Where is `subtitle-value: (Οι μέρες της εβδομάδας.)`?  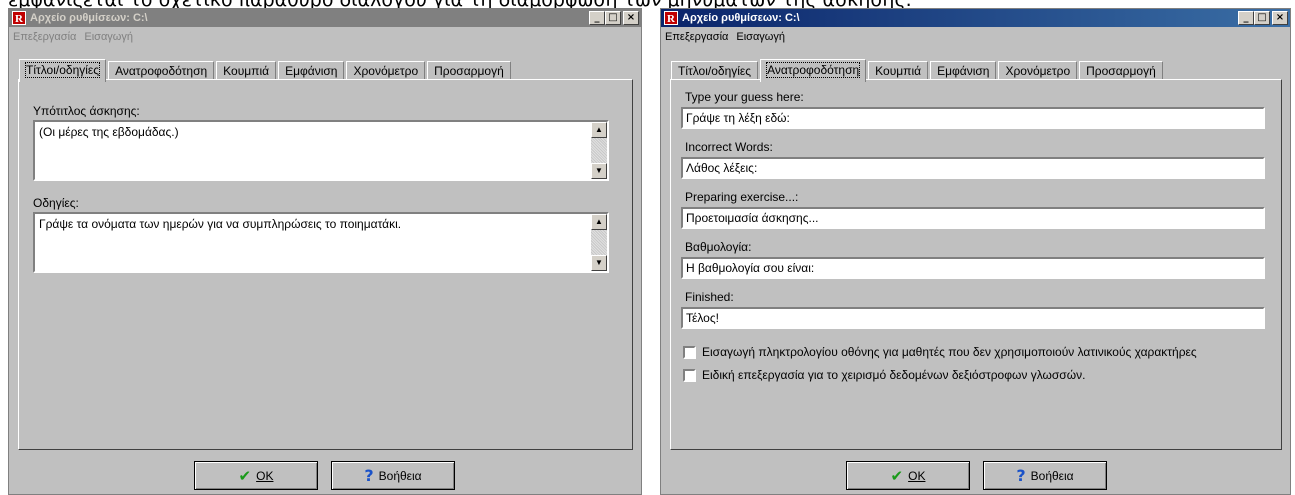 subtitle-value: (Οι μέρες της εβδομάδας.) is located at coordinates (109, 132).